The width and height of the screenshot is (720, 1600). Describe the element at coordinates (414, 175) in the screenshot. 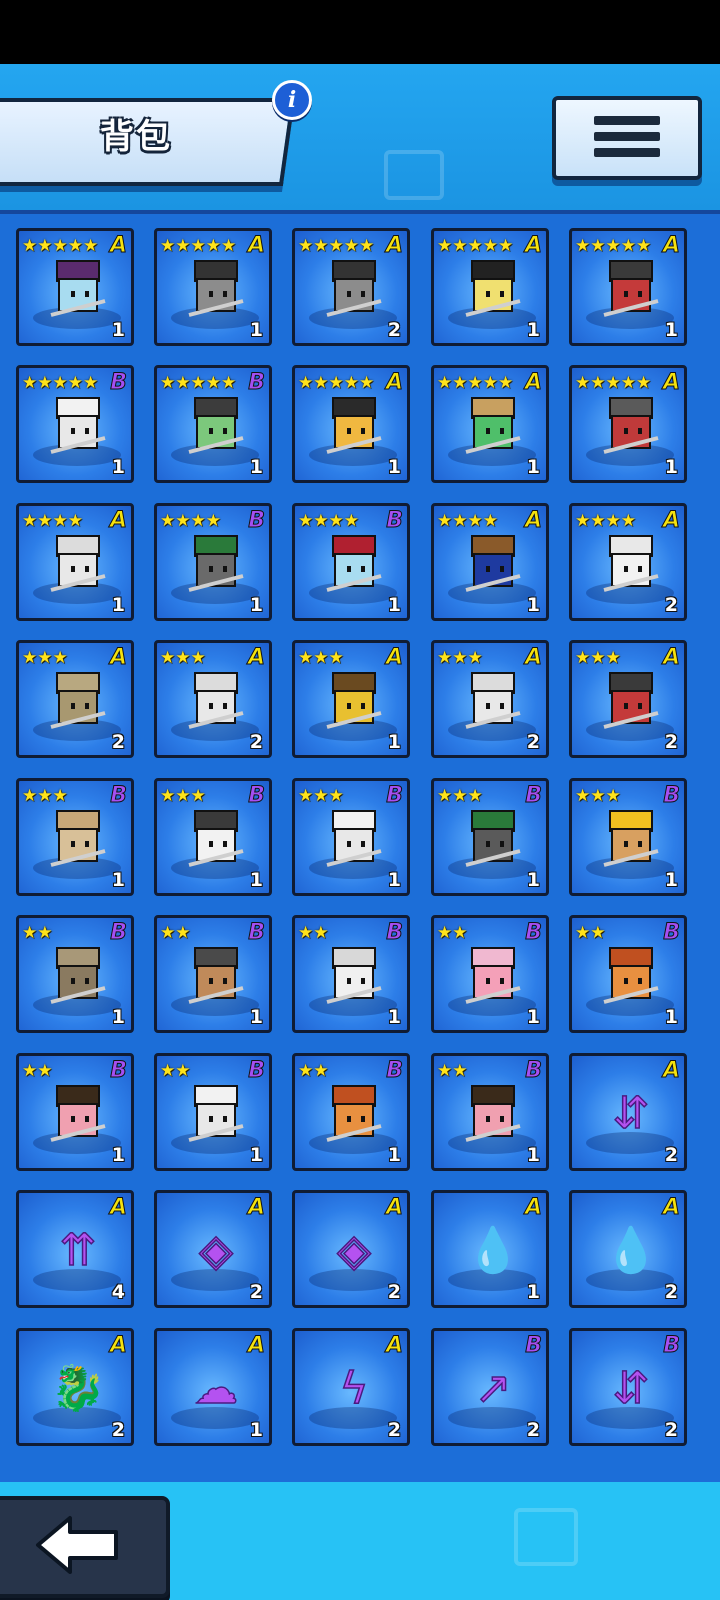

I see `background-ghost-icon` at that location.